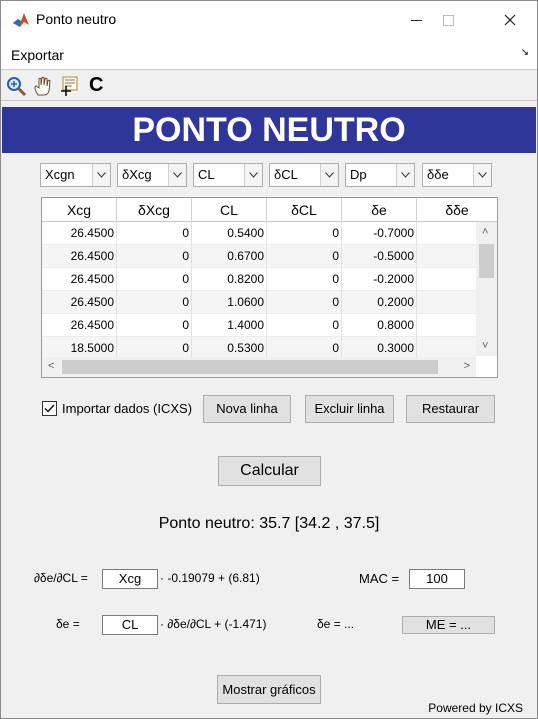 This screenshot has height=719, width=538. I want to click on table-cell: 1.0600, so click(229, 302).